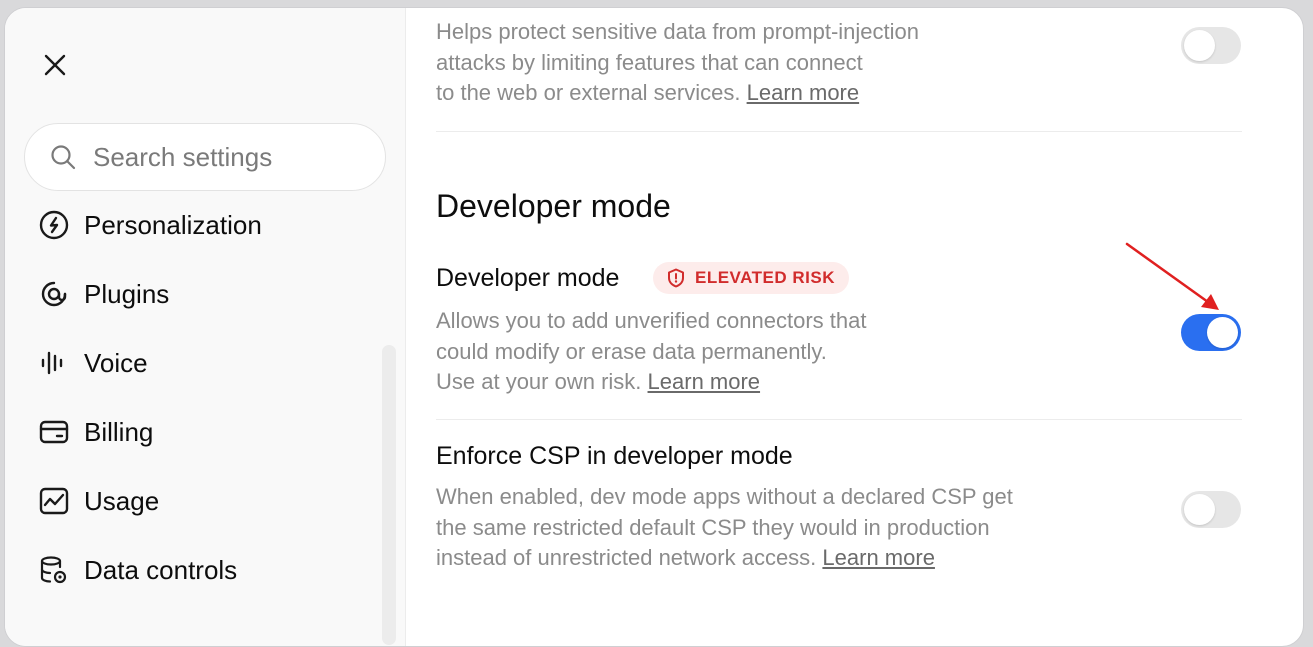 This screenshot has width=1313, height=647. I want to click on sidebar-item-label: Personalization, so click(173, 224).